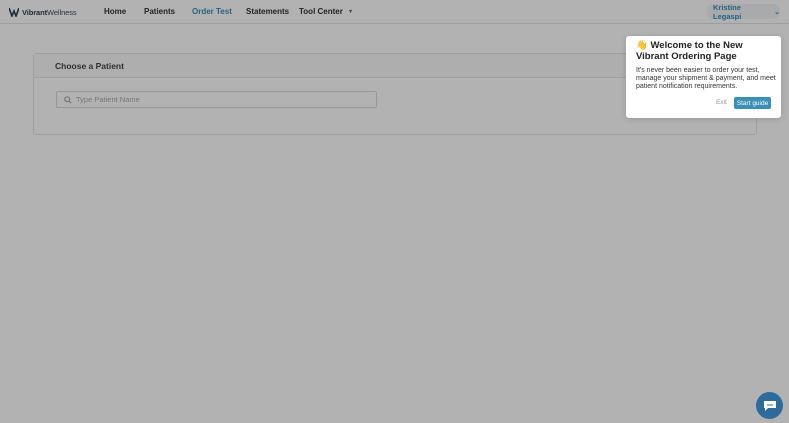 This screenshot has width=789, height=423. What do you see at coordinates (14, 12) in the screenshot?
I see `vibrant-logo-icon` at bounding box center [14, 12].